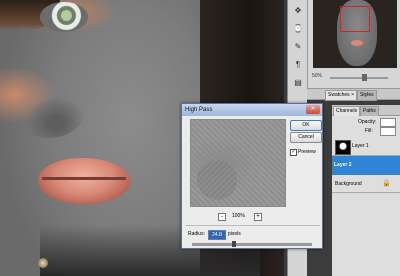 The width and height of the screenshot is (400, 276). Describe the element at coordinates (367, 95) in the screenshot. I see `tab-styles: Styles` at that location.